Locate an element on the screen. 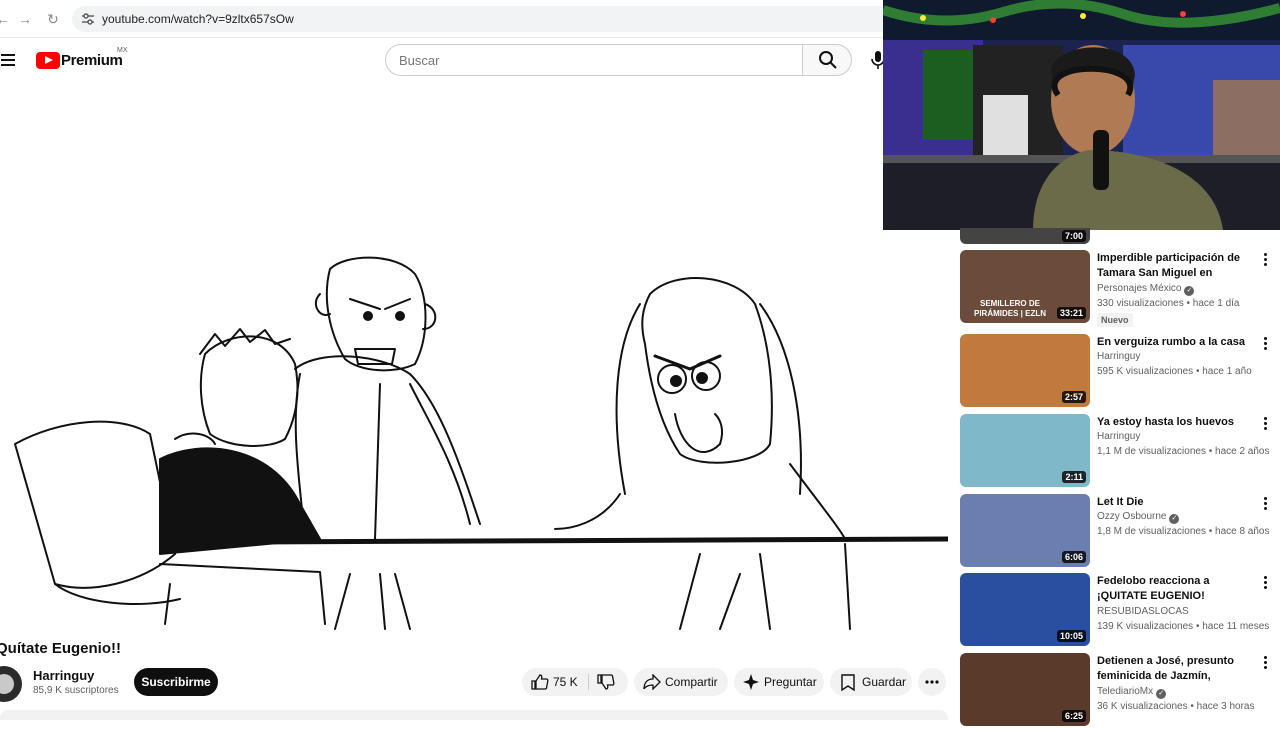 Image resolution: width=1280 pixels, height=729 pixels. channel-name: RESUBIDASLOCAS is located at coordinates (1143, 611).